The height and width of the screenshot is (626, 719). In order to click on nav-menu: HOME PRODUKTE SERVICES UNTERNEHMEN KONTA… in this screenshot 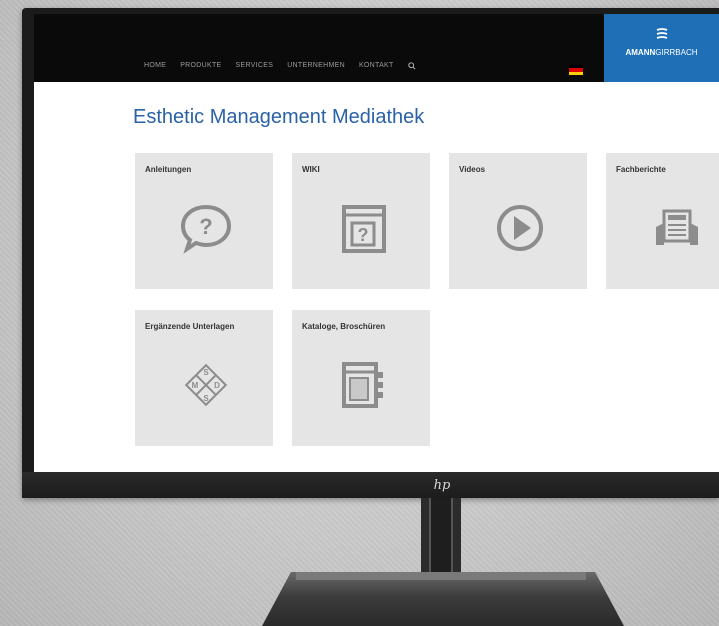, I will do `click(280, 67)`.